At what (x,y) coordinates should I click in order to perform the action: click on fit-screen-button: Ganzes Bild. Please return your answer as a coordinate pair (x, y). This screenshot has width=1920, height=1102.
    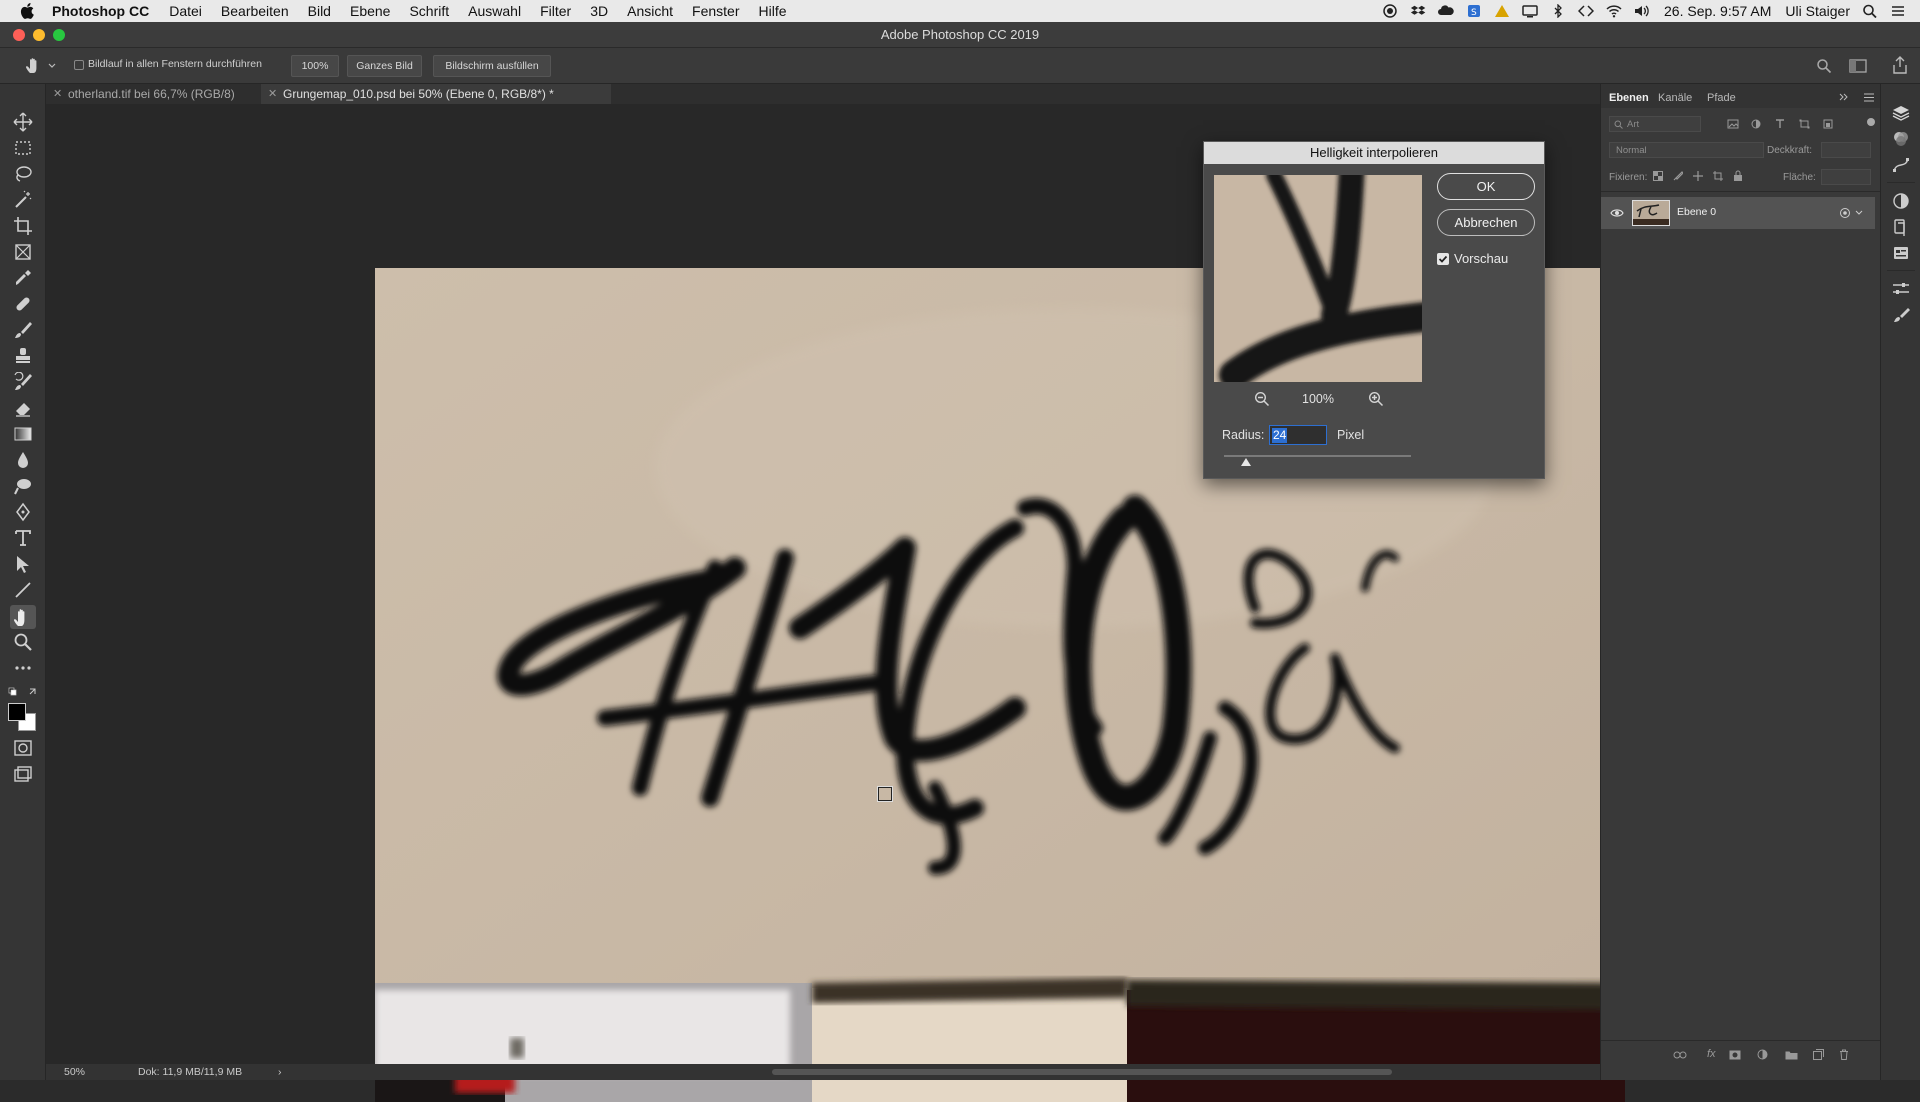
    Looking at the image, I should click on (384, 66).